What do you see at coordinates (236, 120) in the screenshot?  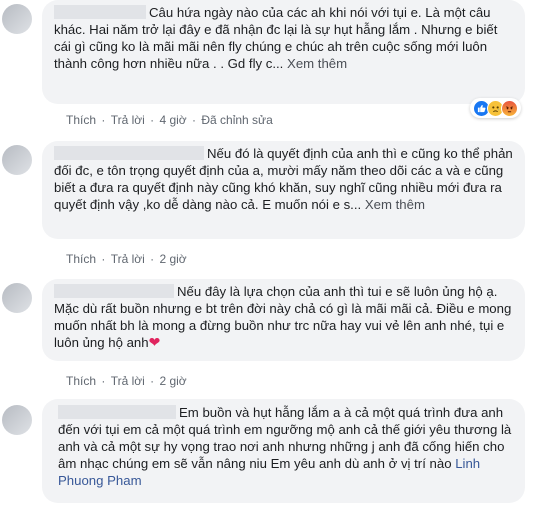 I see `edited-label: Đã chỉnh sửa` at bounding box center [236, 120].